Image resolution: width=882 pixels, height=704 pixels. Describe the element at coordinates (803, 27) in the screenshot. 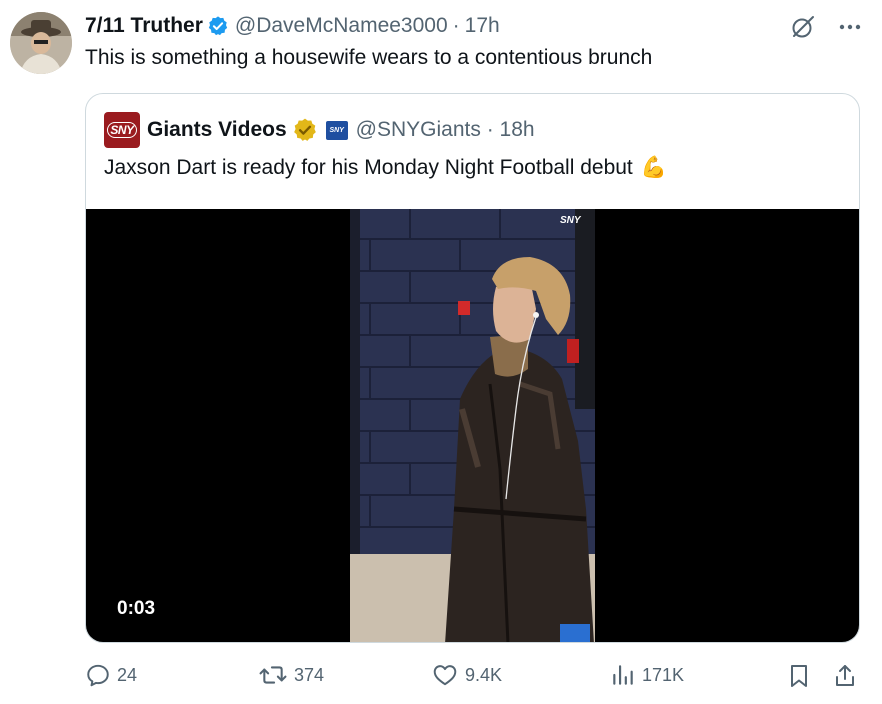

I see `grok-icon` at that location.